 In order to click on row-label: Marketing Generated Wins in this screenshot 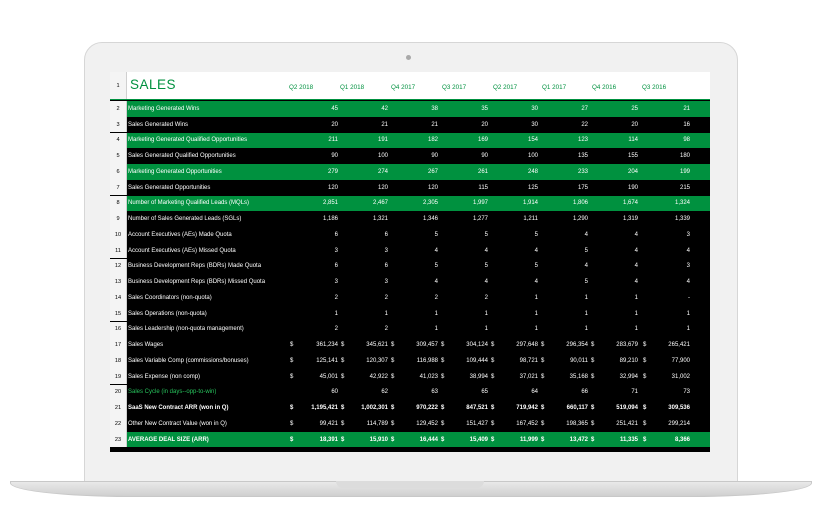, I will do `click(163, 109)`.